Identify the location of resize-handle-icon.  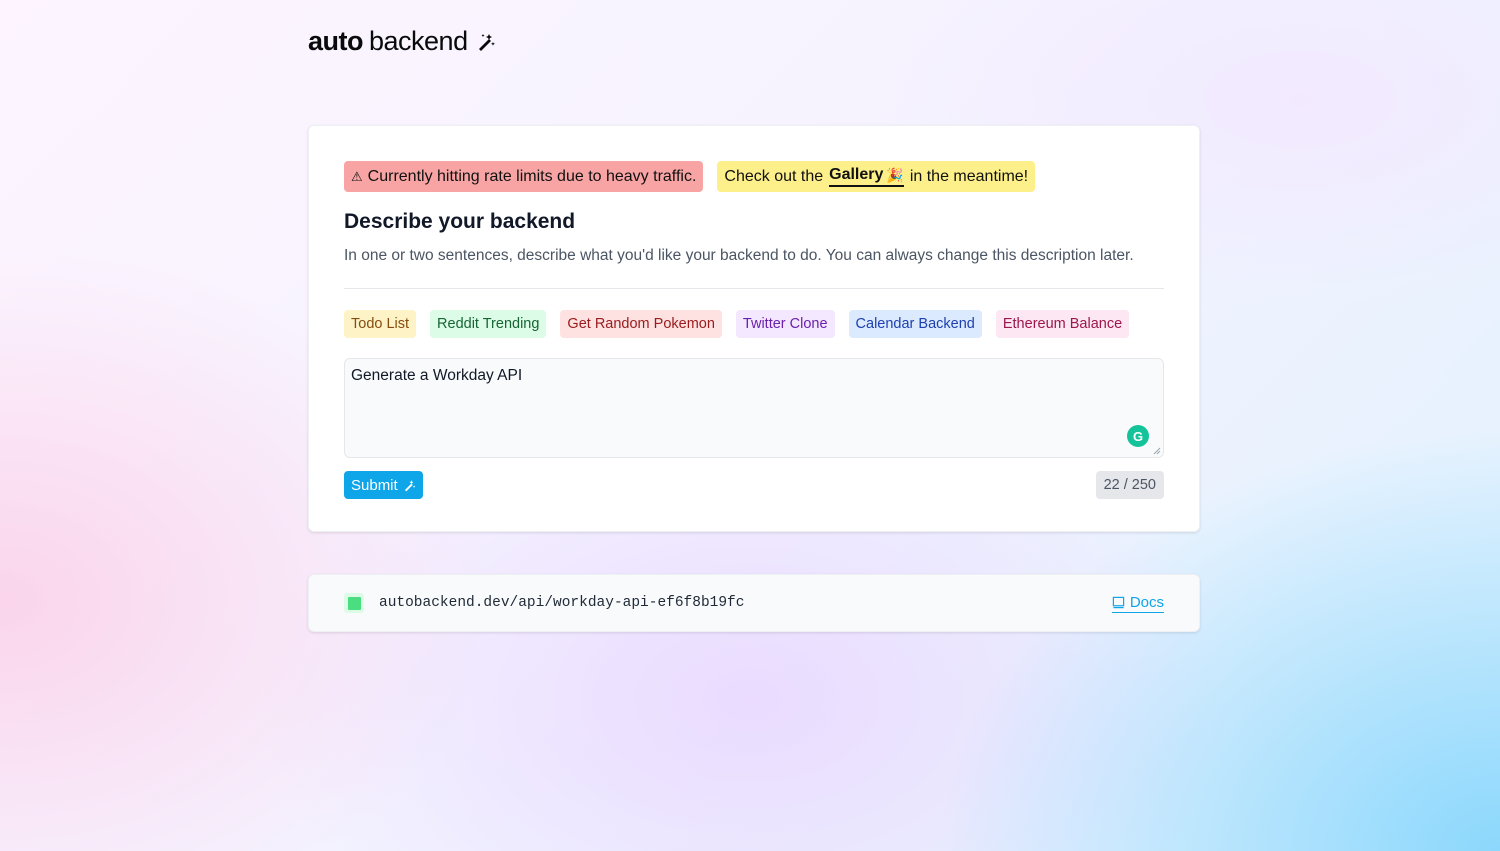
(1157, 451).